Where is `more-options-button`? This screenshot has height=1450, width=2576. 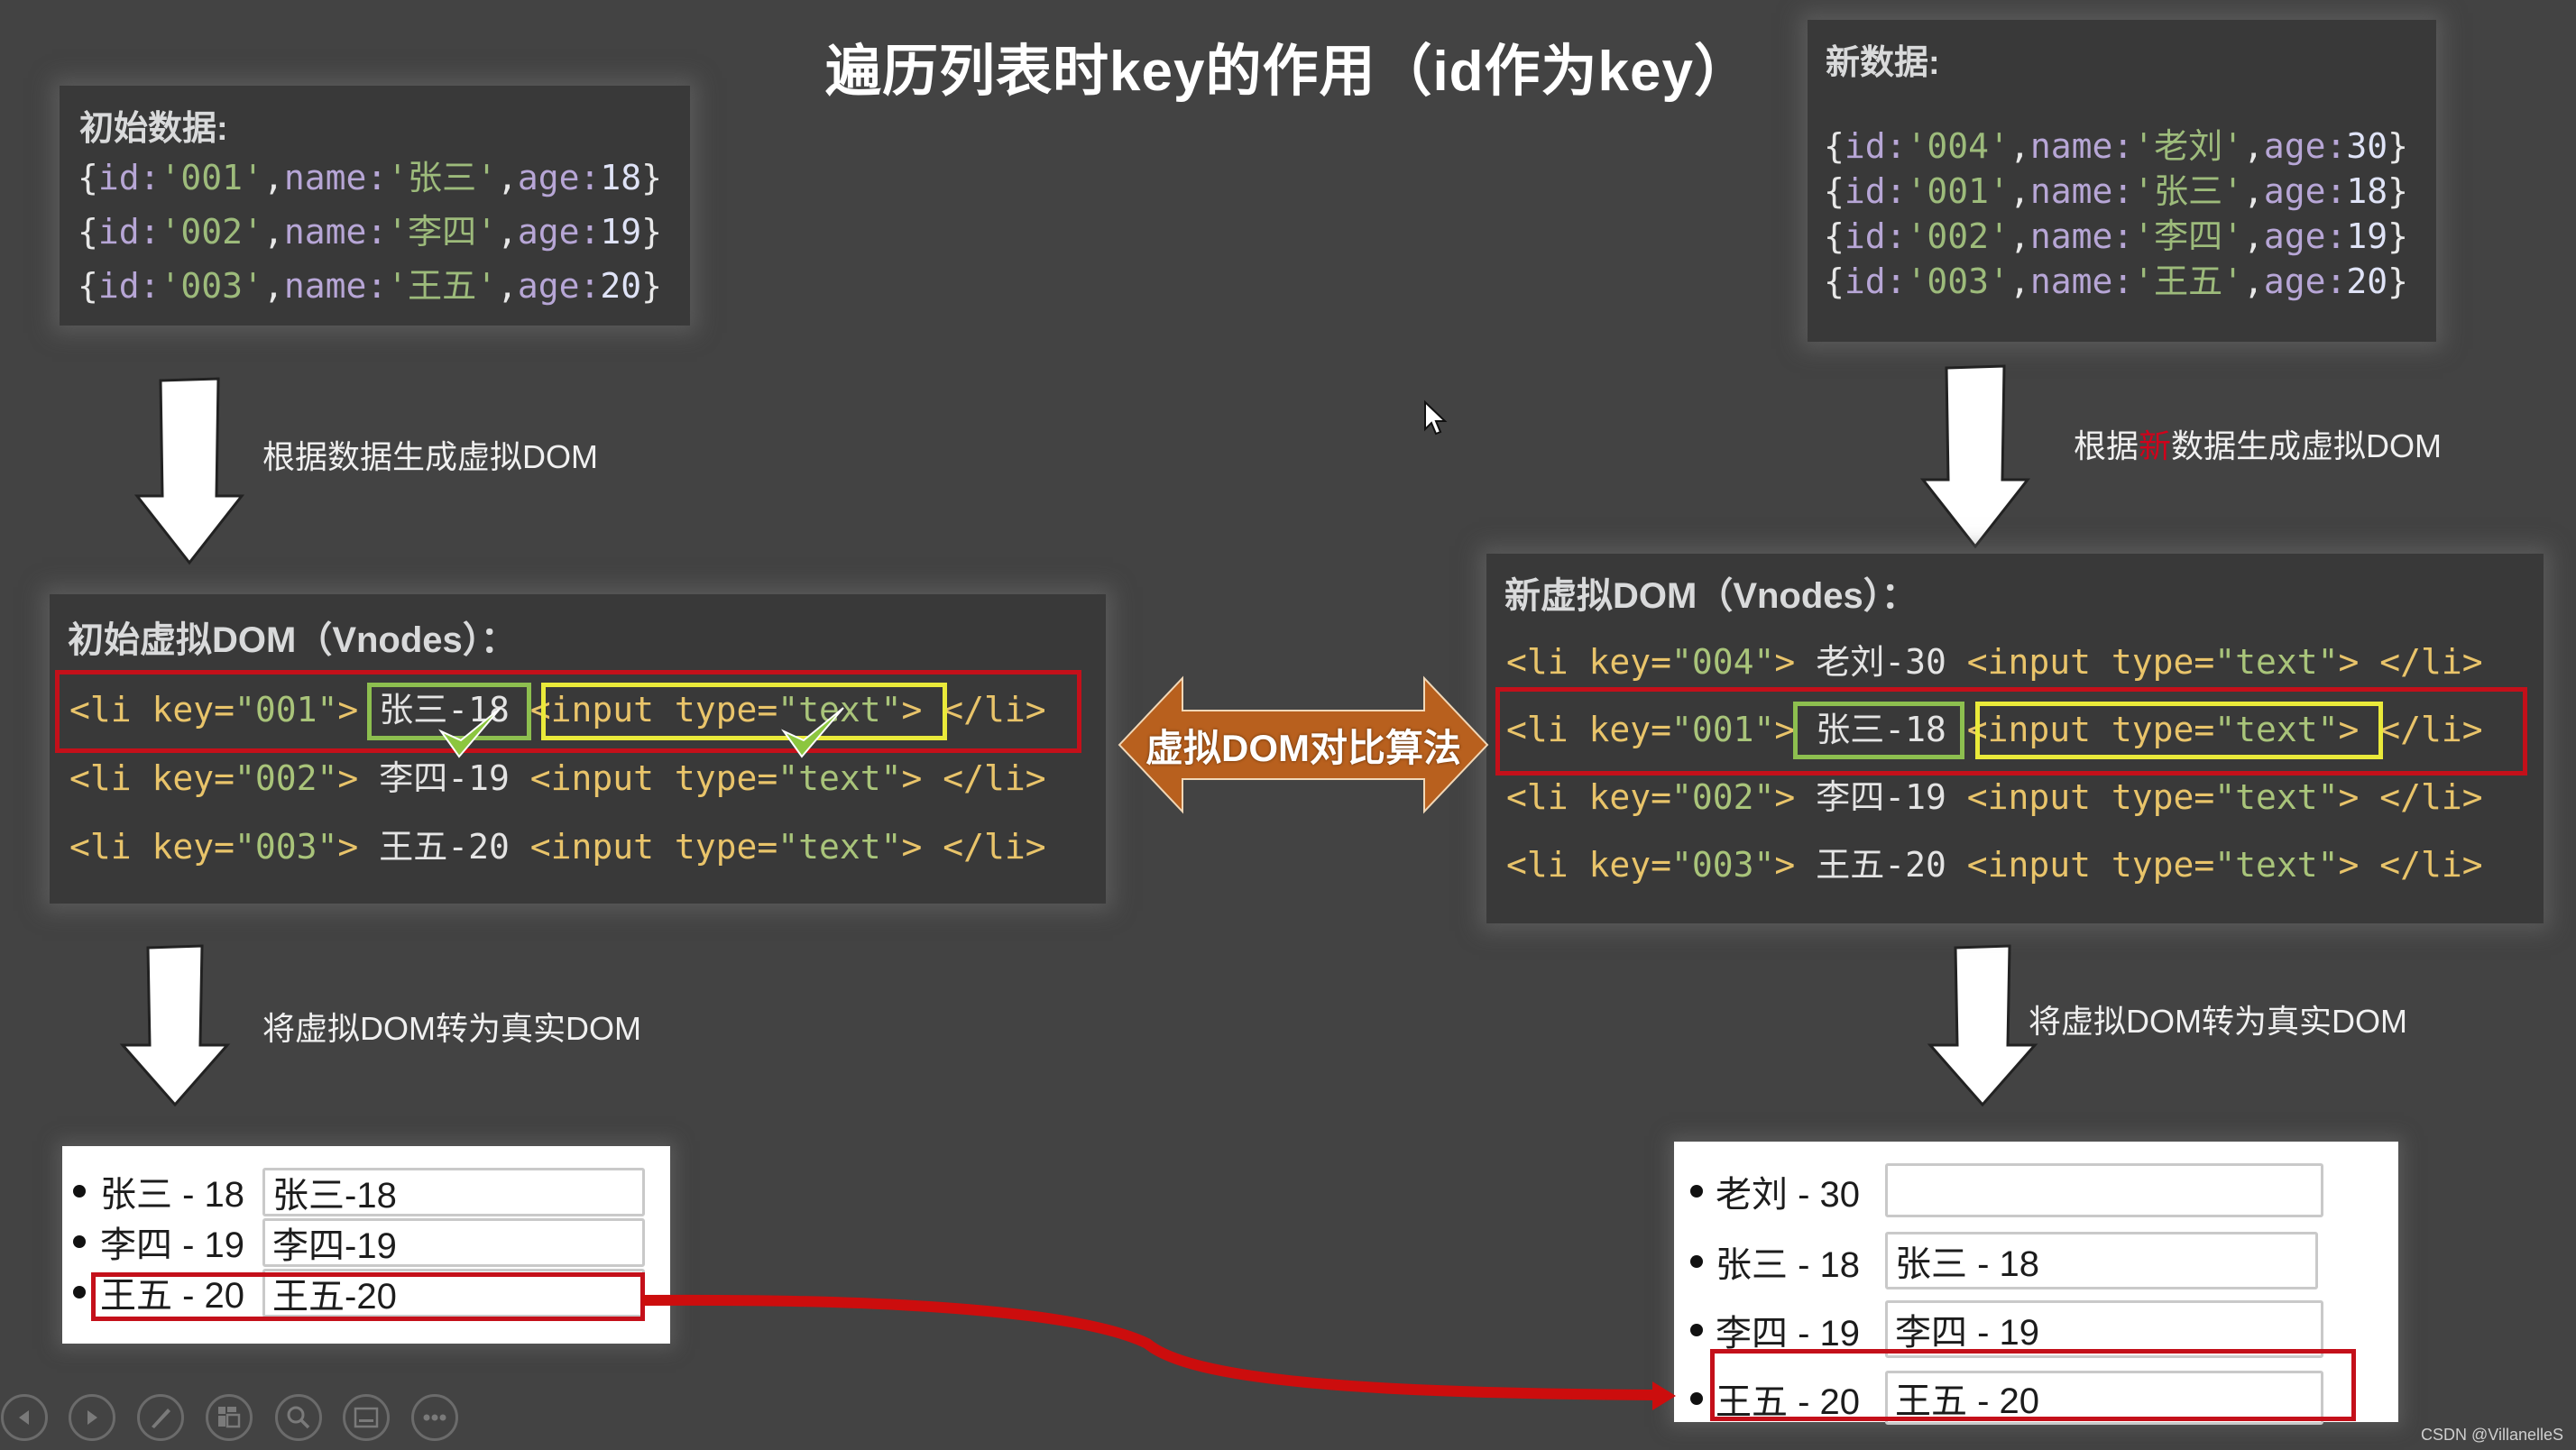
more-options-button is located at coordinates (435, 1417).